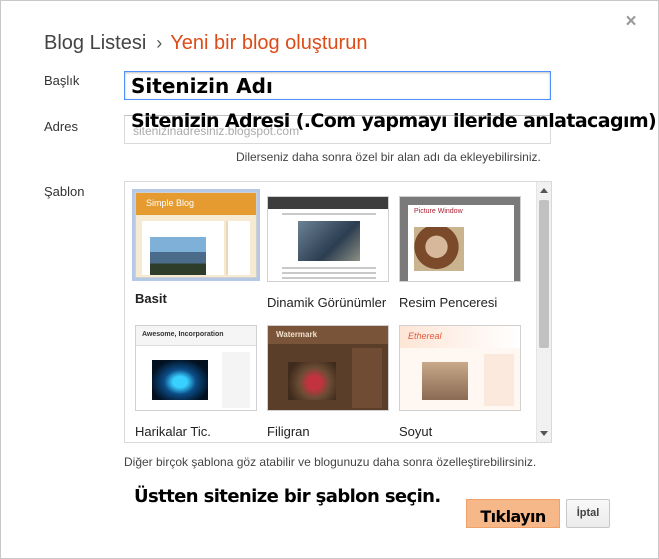  What do you see at coordinates (95, 43) in the screenshot?
I see `breadcrumb-blog-list: Blog Listesi` at bounding box center [95, 43].